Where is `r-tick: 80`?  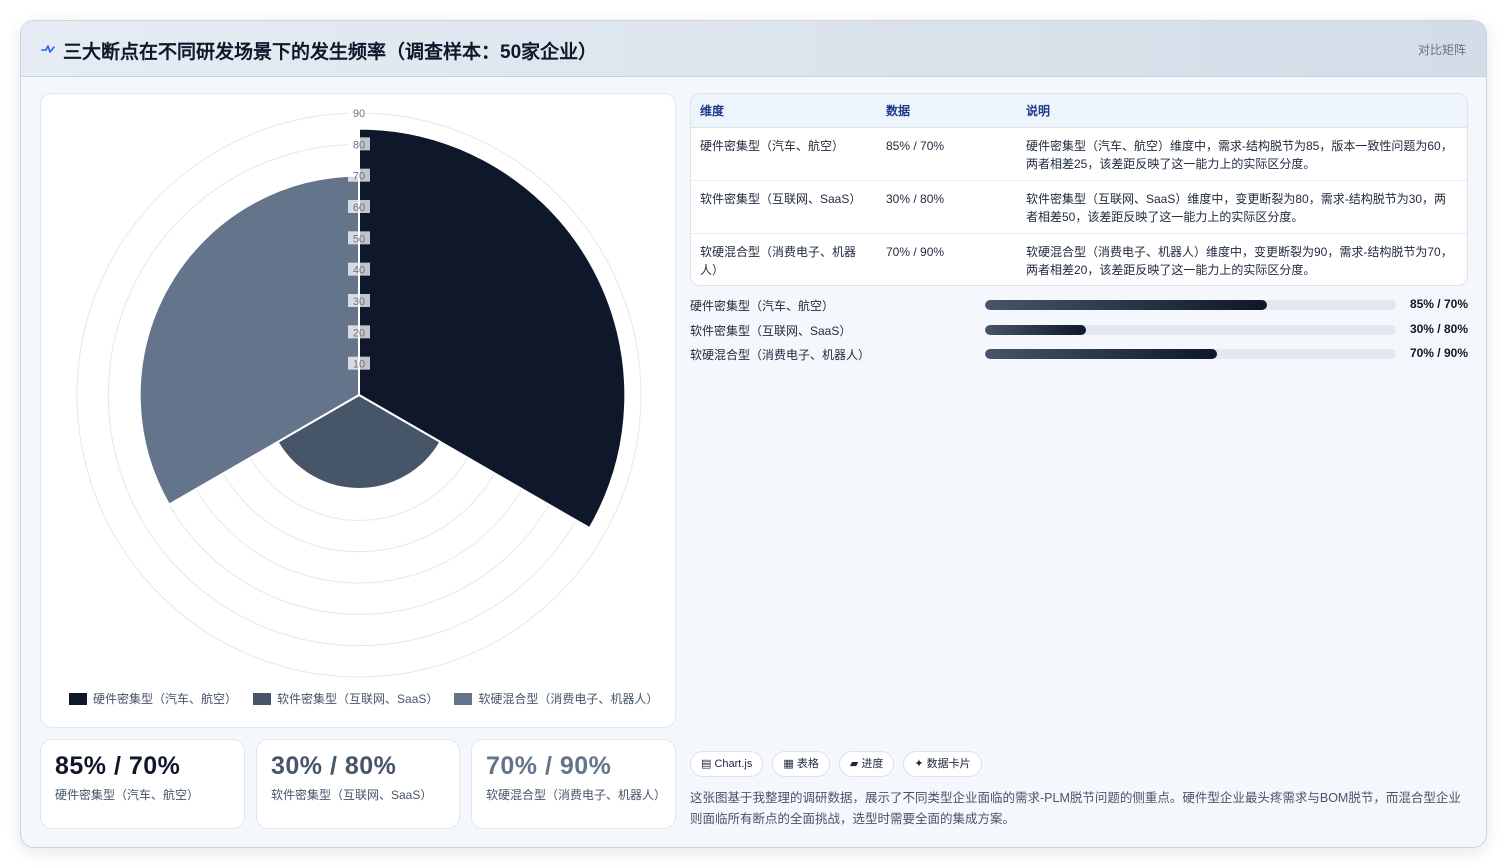
r-tick: 80 is located at coordinates (359, 144).